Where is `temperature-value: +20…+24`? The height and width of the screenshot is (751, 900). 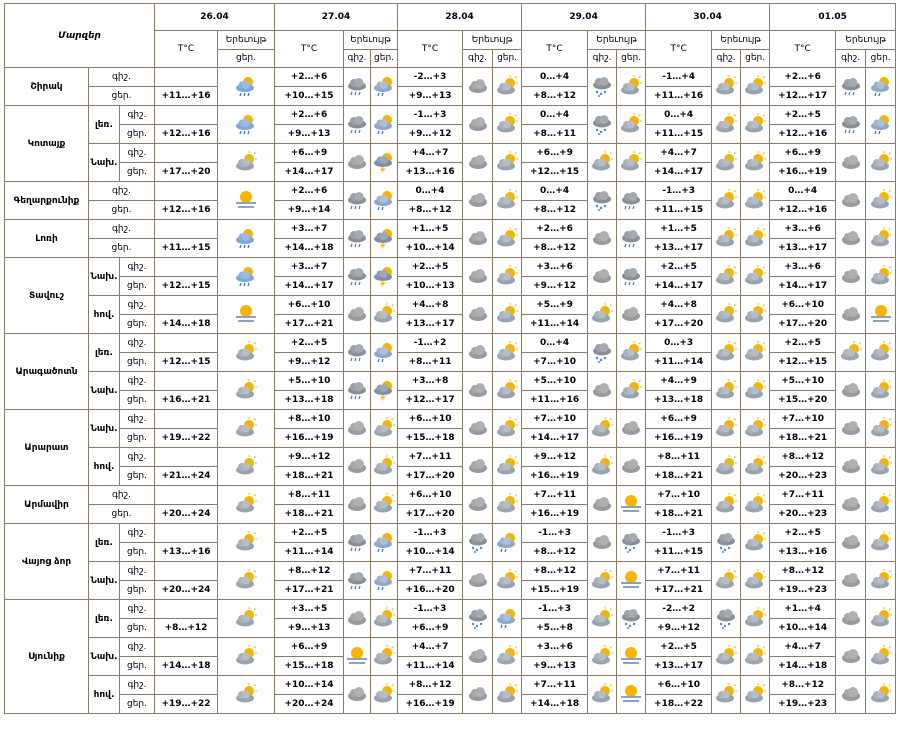 temperature-value: +20…+24 is located at coordinates (186, 590).